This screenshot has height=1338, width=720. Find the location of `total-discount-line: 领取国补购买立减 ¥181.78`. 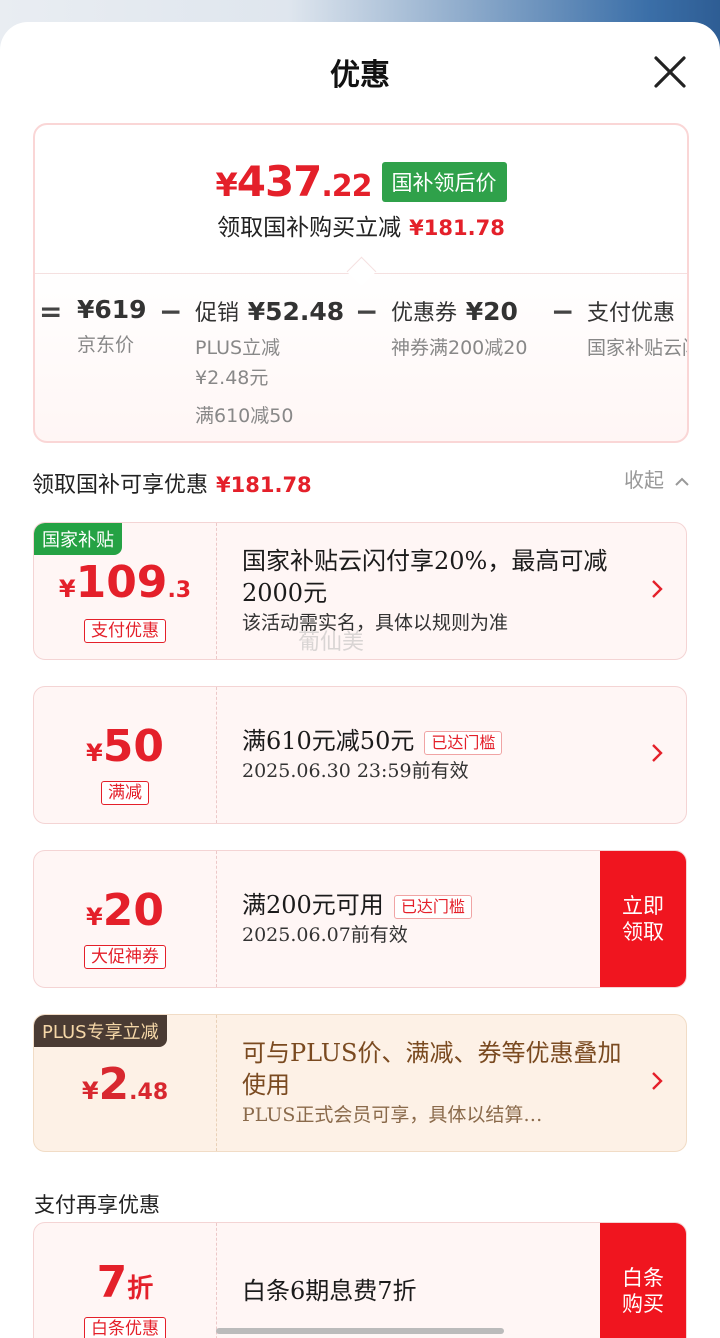

total-discount-line: 领取国补购买立减 ¥181.78 is located at coordinates (361, 228).